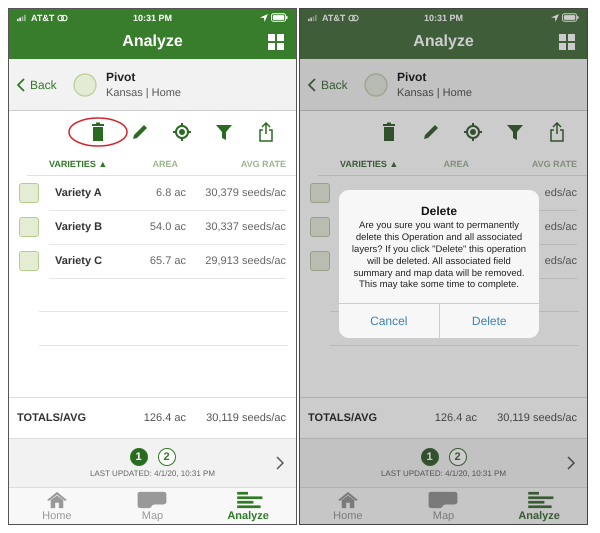 The height and width of the screenshot is (533, 600). I want to click on area-column-header: AREA, so click(151, 164).